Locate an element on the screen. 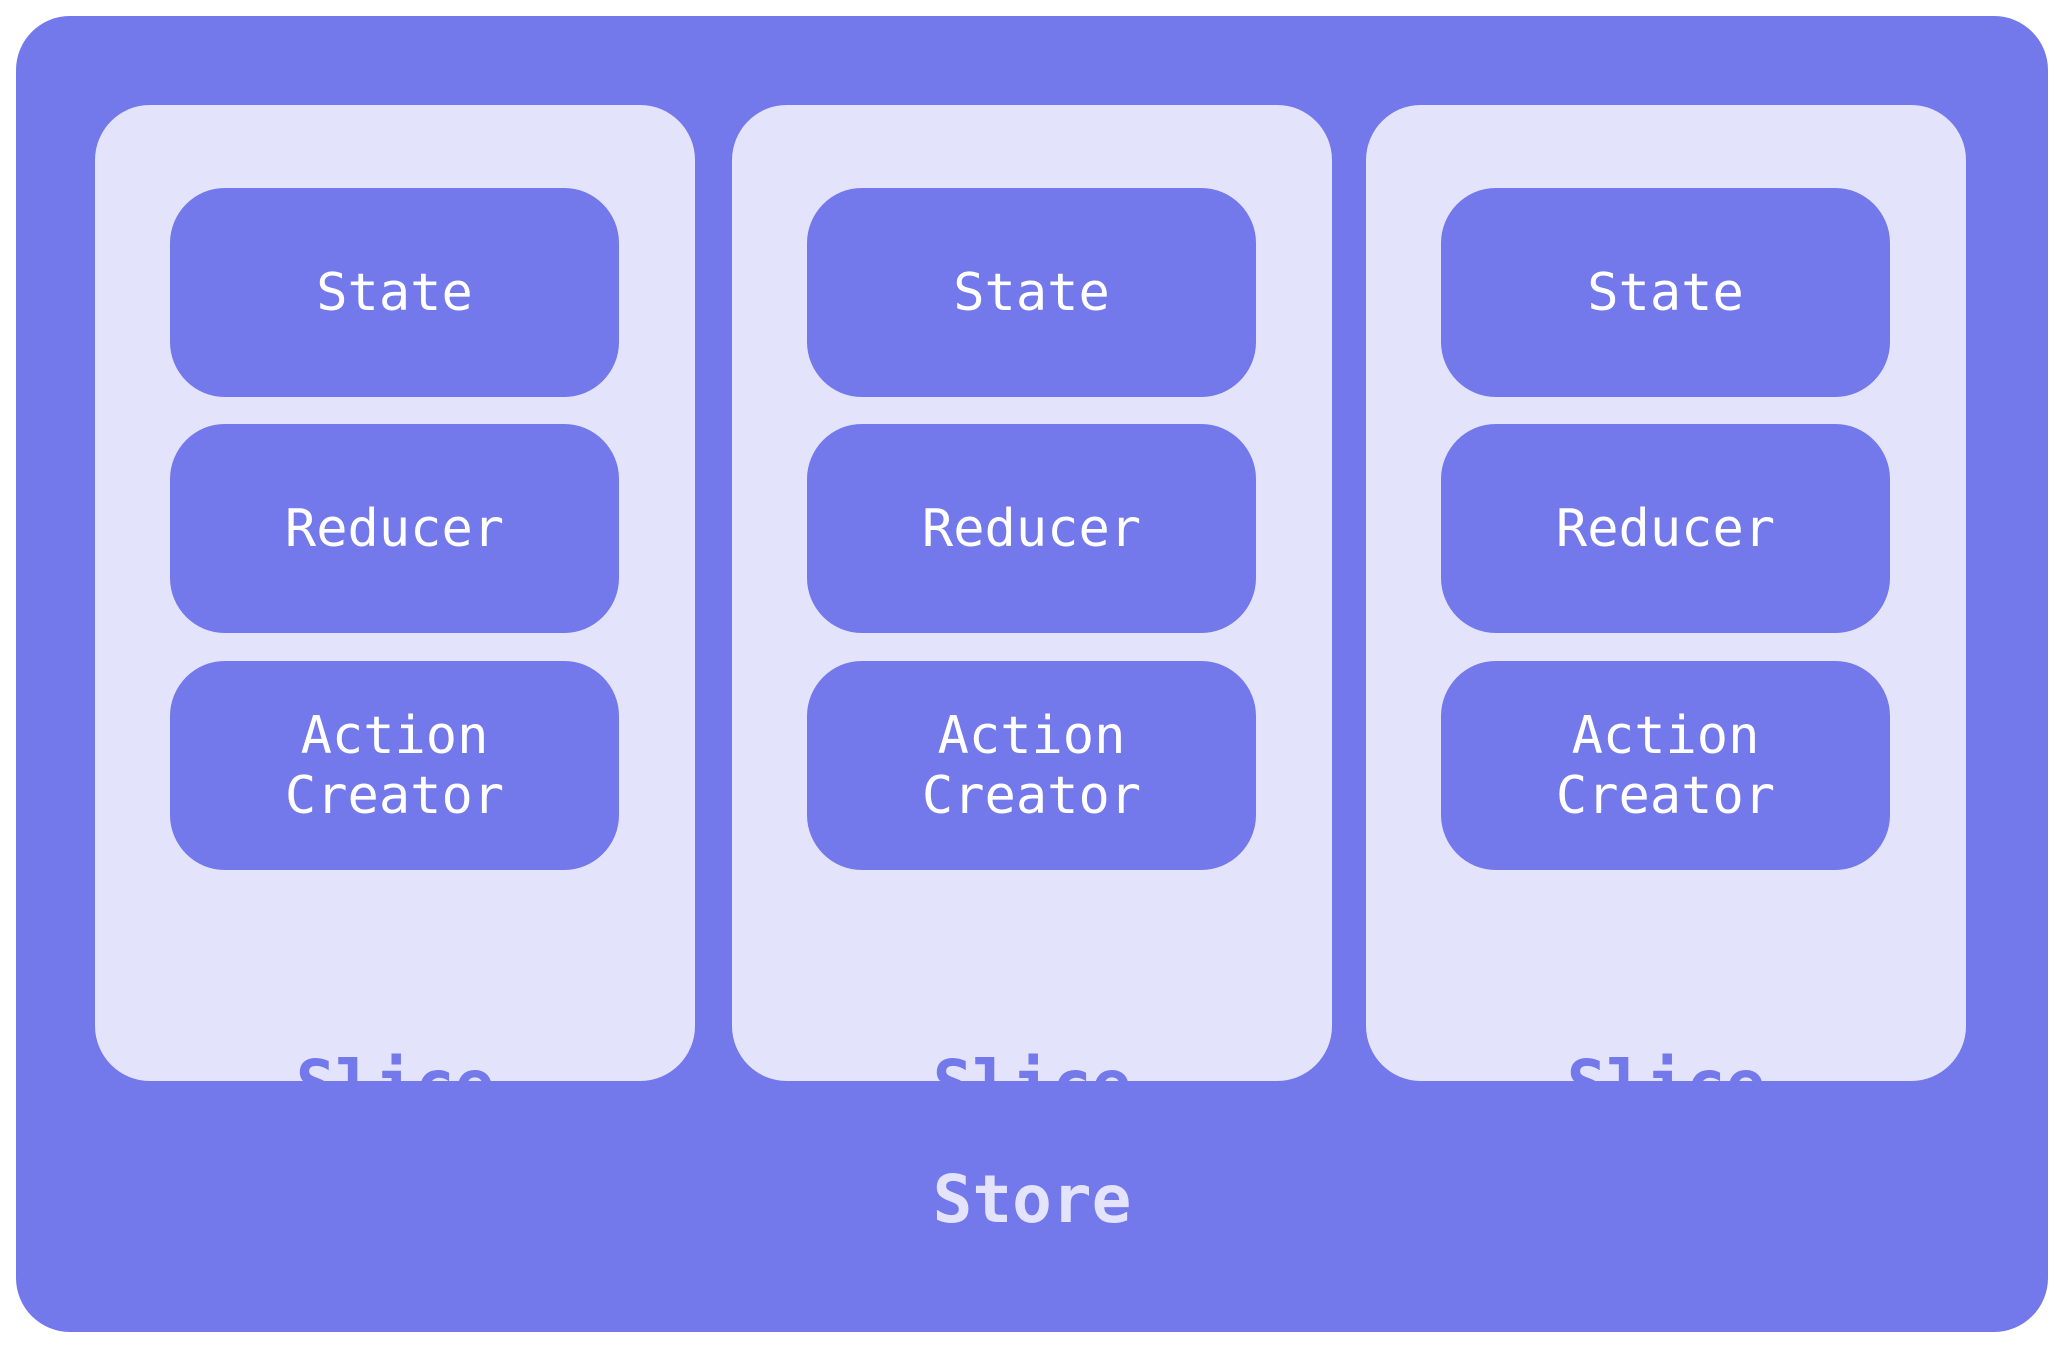  store-label: Store is located at coordinates (1032, 1199).